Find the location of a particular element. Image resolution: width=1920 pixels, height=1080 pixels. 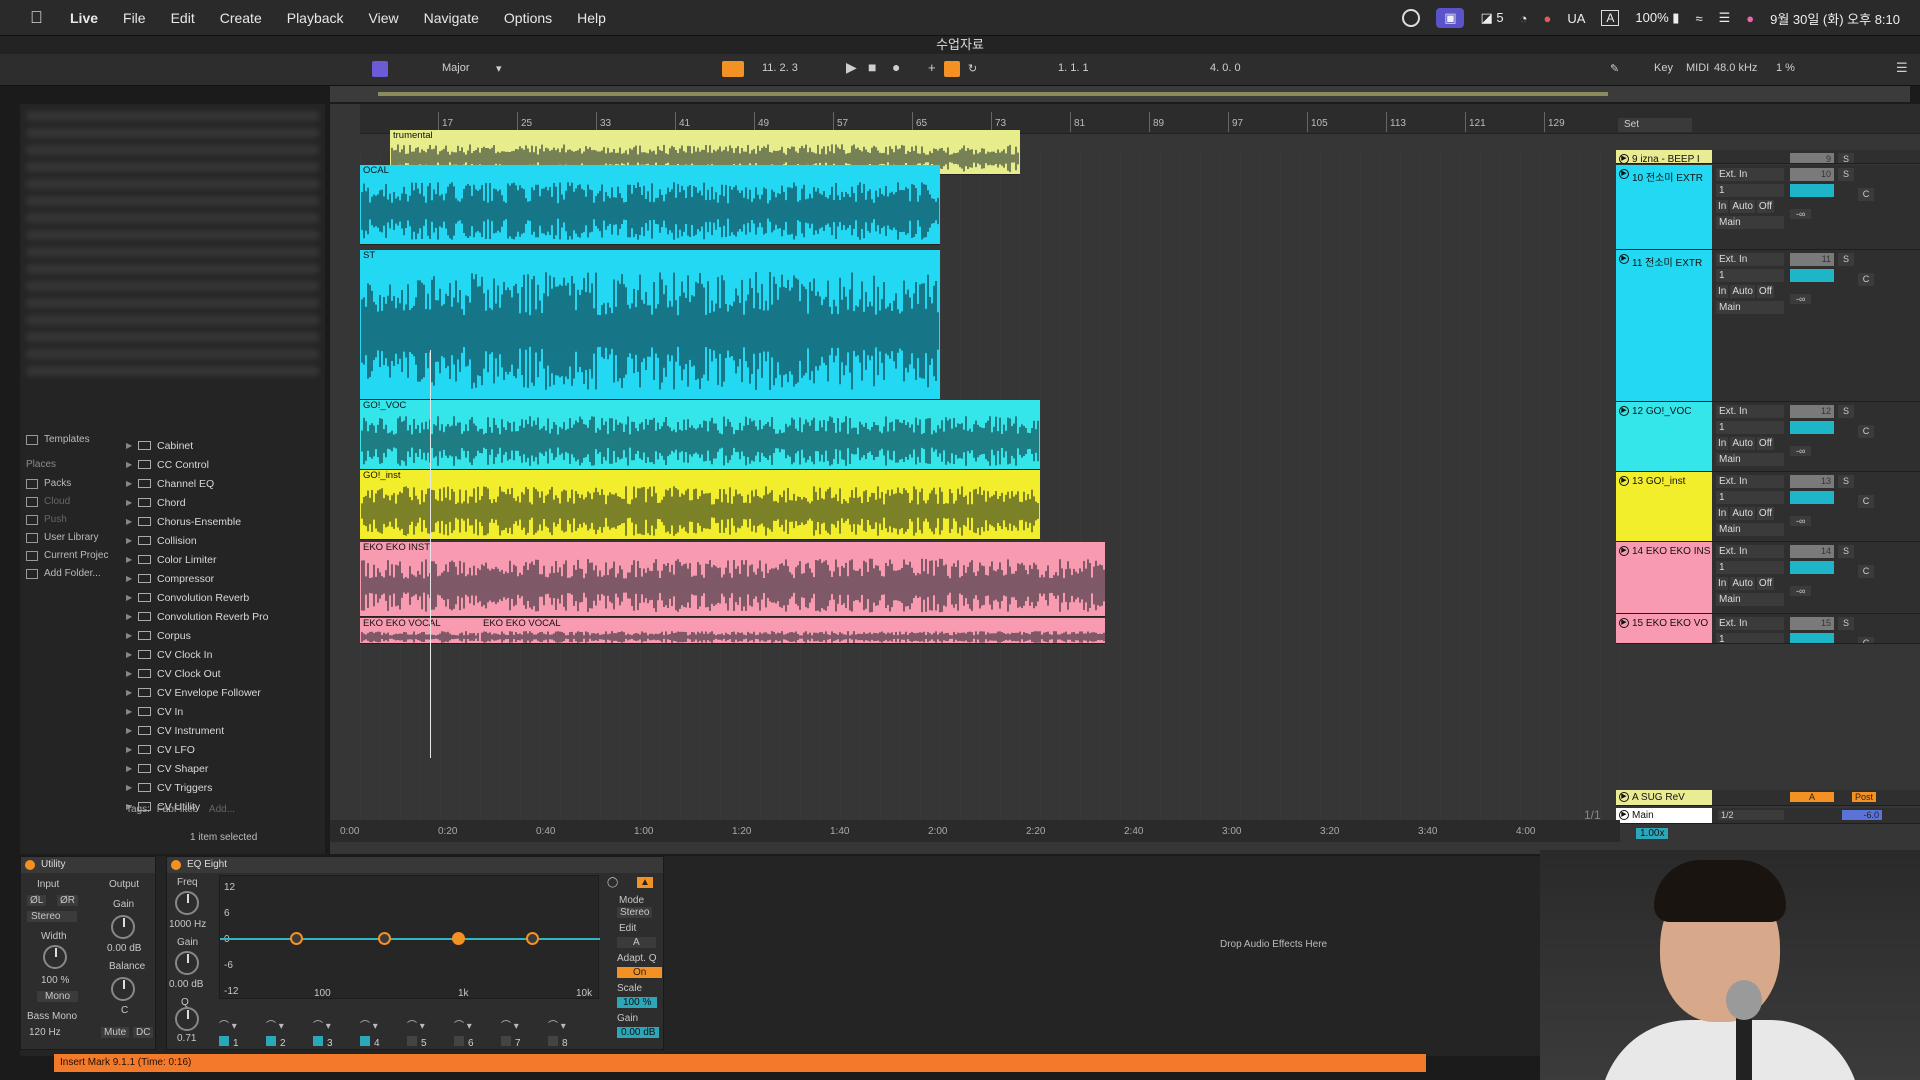

track-name-cell: ▶ 14 EKO EKO INS is located at coordinates (1664, 577).